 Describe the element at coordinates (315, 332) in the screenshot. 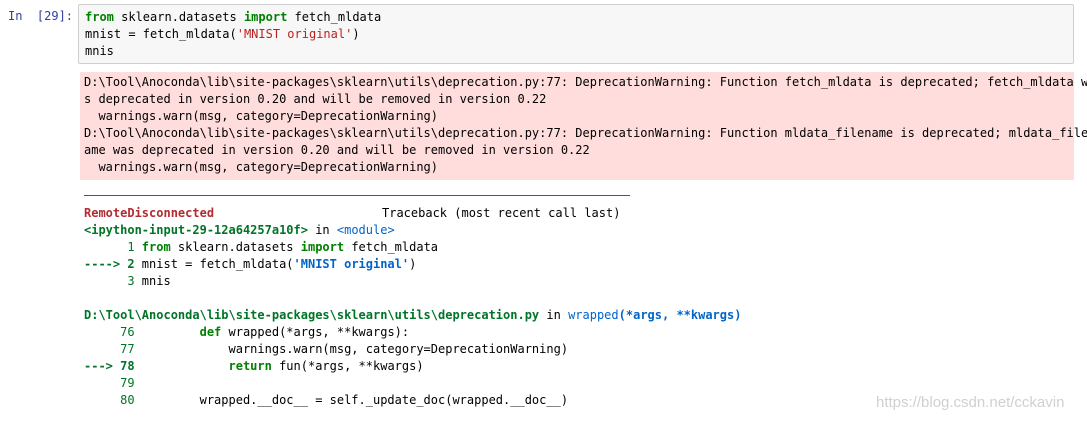

I see `code-text: wrapped(*args, **kwargs):` at that location.